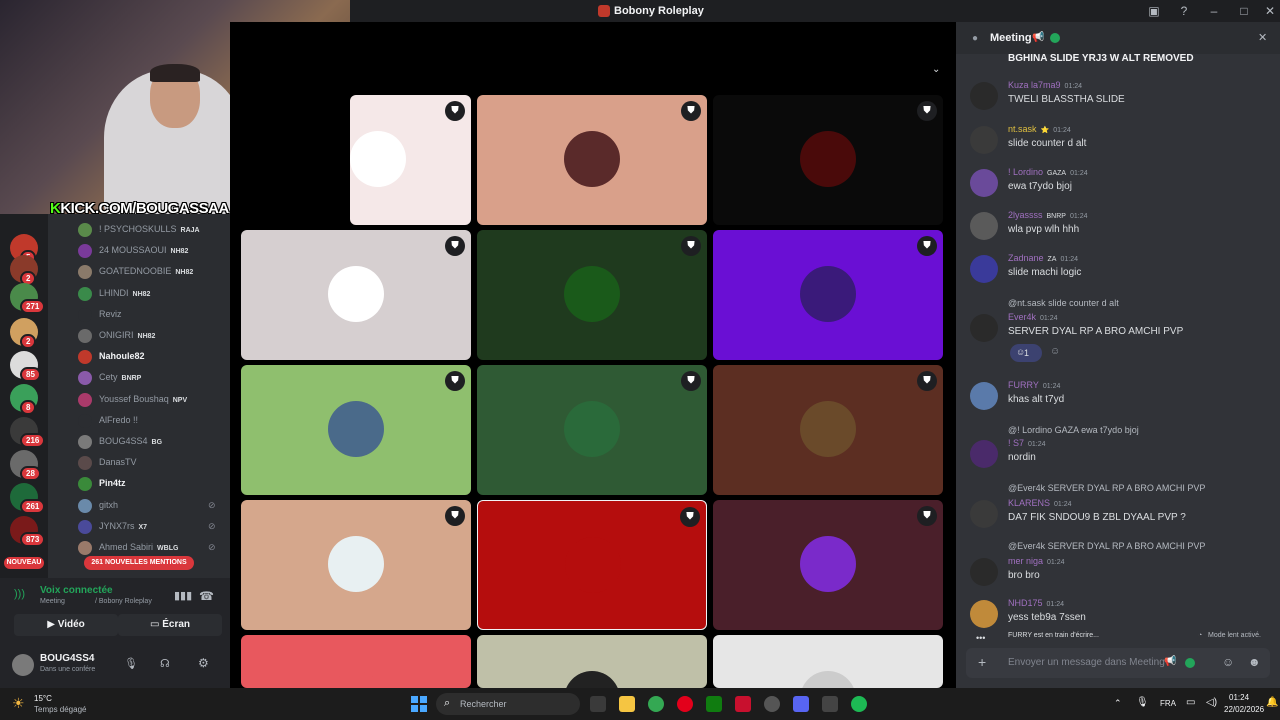 This screenshot has height=720, width=1280. What do you see at coordinates (656, 704) in the screenshot?
I see `chrome-icon` at bounding box center [656, 704].